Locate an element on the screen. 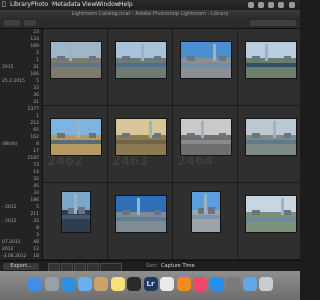  folder-row: 23 is located at coordinates (21, 32).